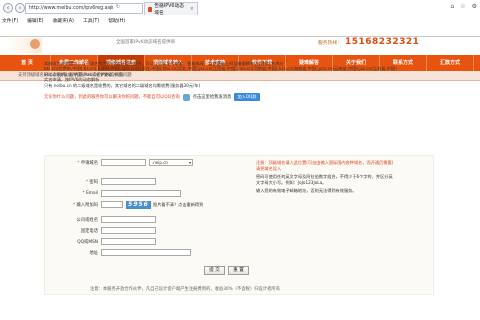 The width and height of the screenshot is (480, 320). Describe the element at coordinates (89, 231) in the screenshot. I see `field-label-phone: 固定电话` at that location.